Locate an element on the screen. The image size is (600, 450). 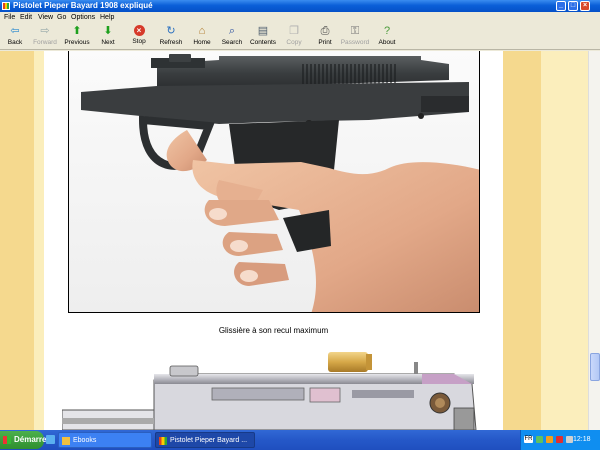
next-label: Next is located at coordinates (108, 42).